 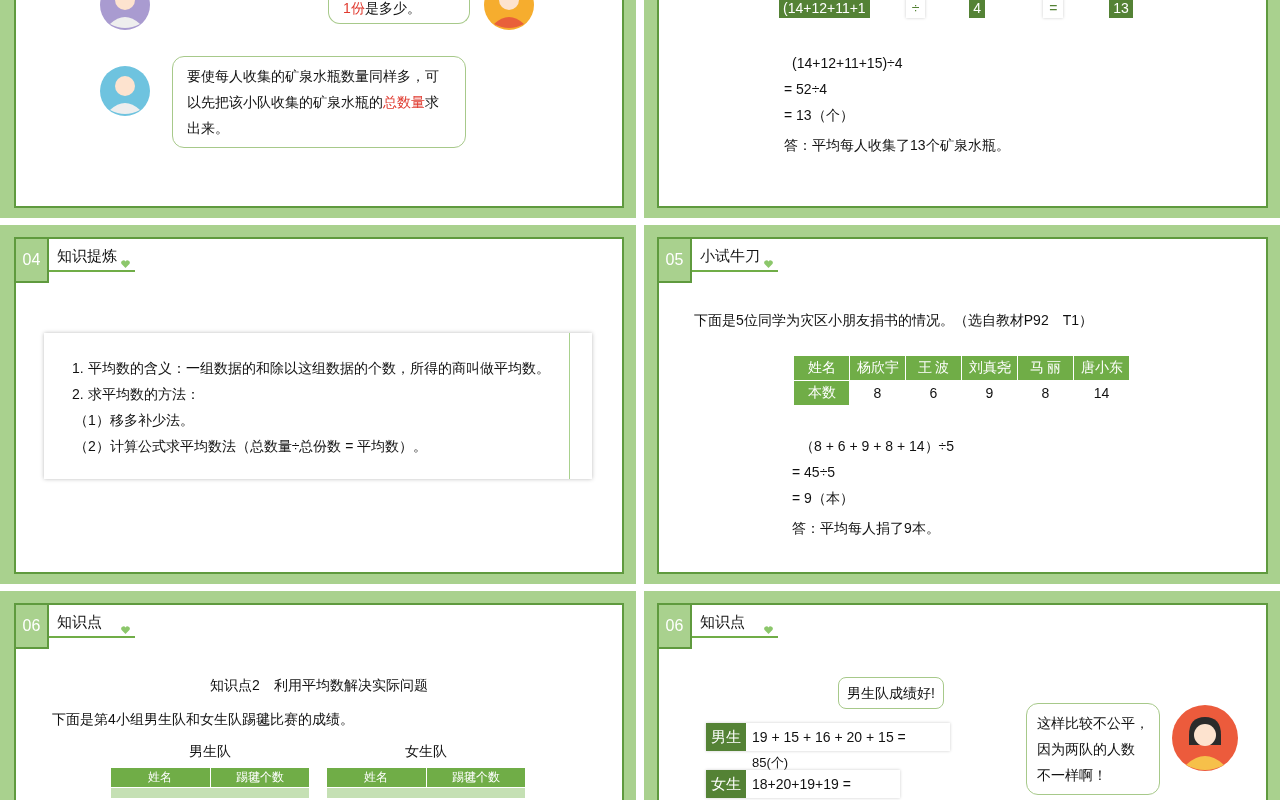 What do you see at coordinates (210, 752) in the screenshot?
I see `table-caption: 男生队` at bounding box center [210, 752].